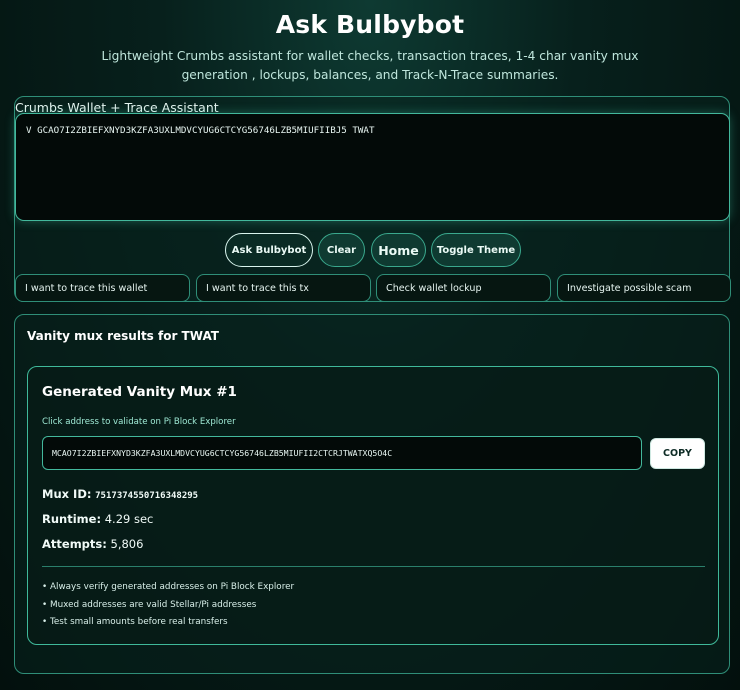 The width and height of the screenshot is (740, 690). What do you see at coordinates (129, 519) in the screenshot?
I see `runtime-value: 4.29 sec` at bounding box center [129, 519].